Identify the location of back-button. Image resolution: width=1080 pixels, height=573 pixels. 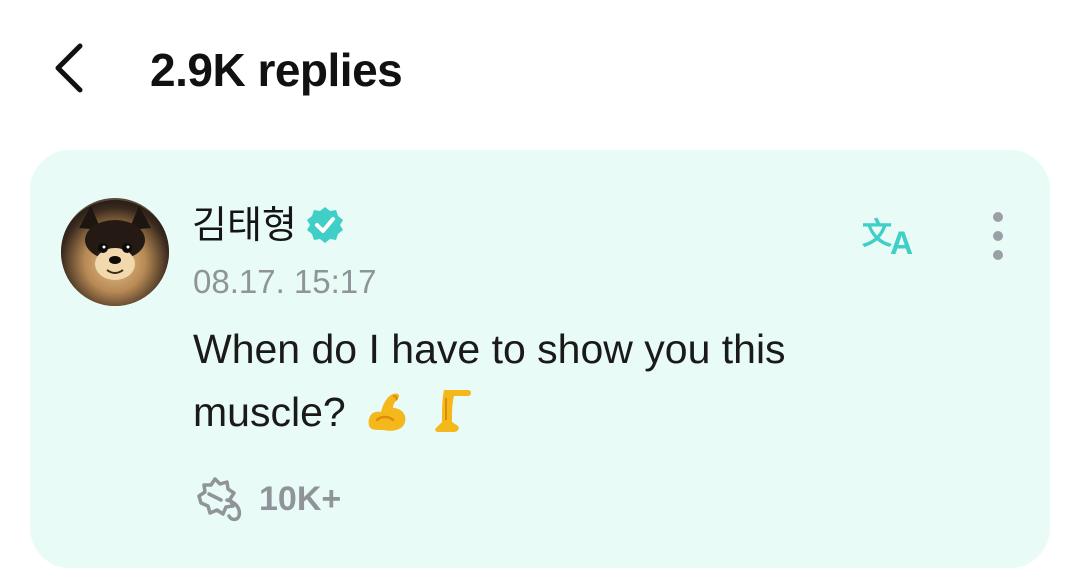
(70, 68).